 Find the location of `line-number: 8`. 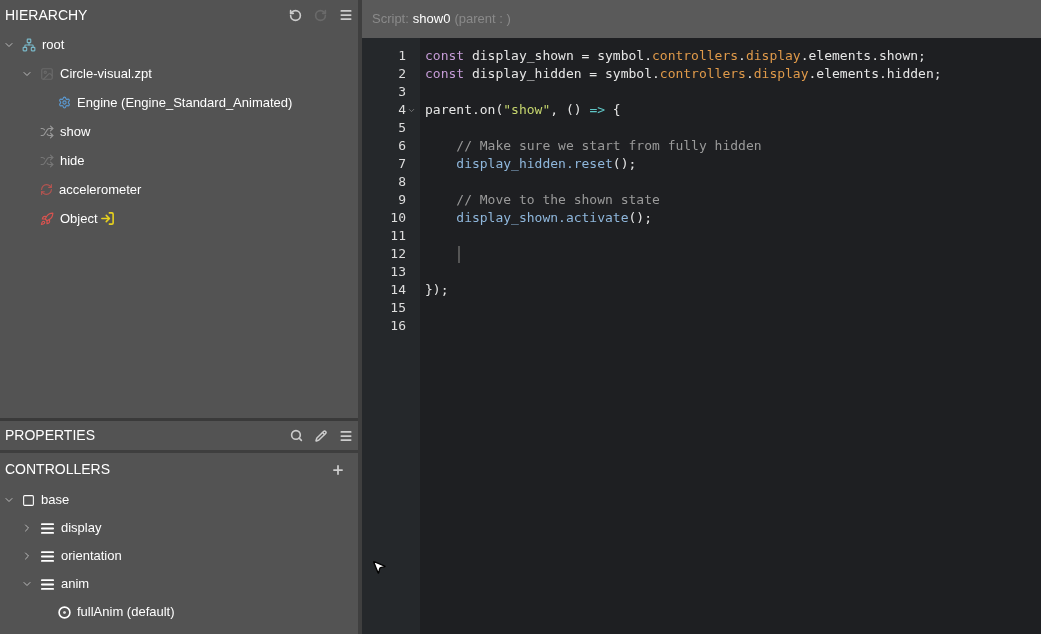

line-number: 8 is located at coordinates (402, 182).